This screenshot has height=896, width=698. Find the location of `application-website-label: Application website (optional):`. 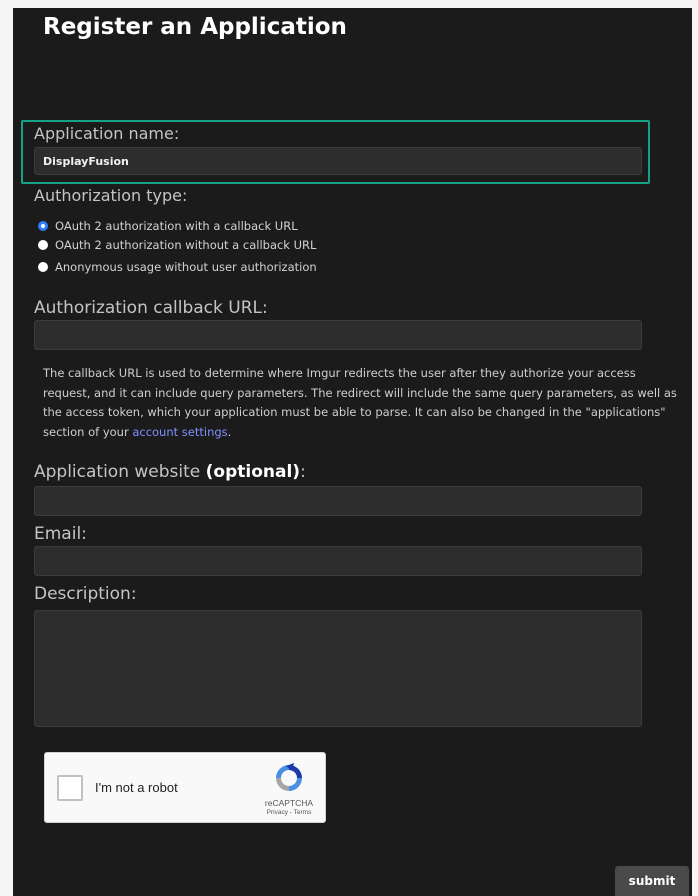

application-website-label: Application website (optional): is located at coordinates (170, 472).